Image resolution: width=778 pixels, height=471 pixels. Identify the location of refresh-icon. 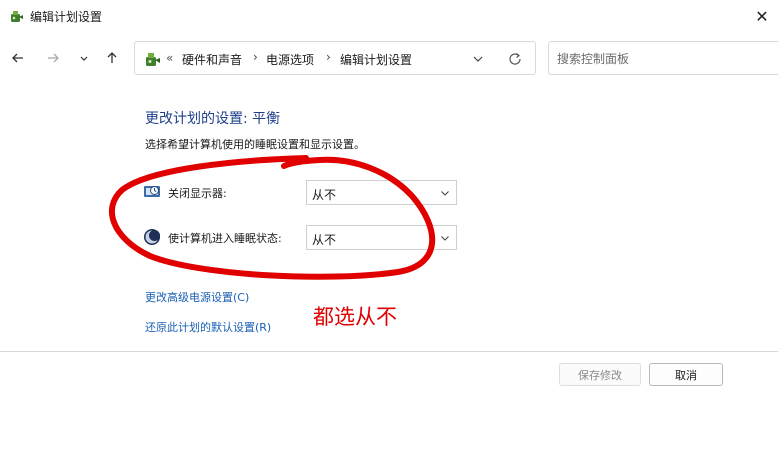
(515, 59).